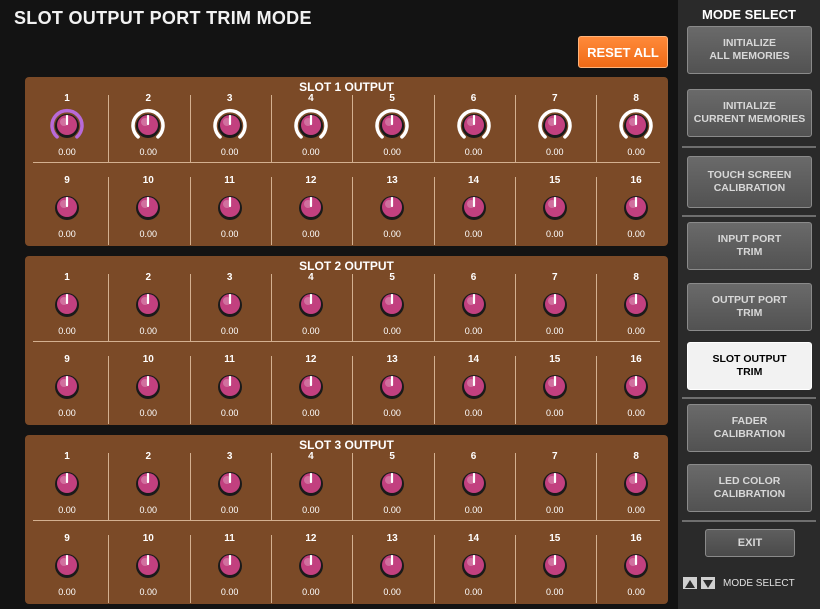 The height and width of the screenshot is (609, 820). Describe the element at coordinates (749, 428) in the screenshot. I see `mode-button-fader-calibration: FADER CALIBRATION` at that location.